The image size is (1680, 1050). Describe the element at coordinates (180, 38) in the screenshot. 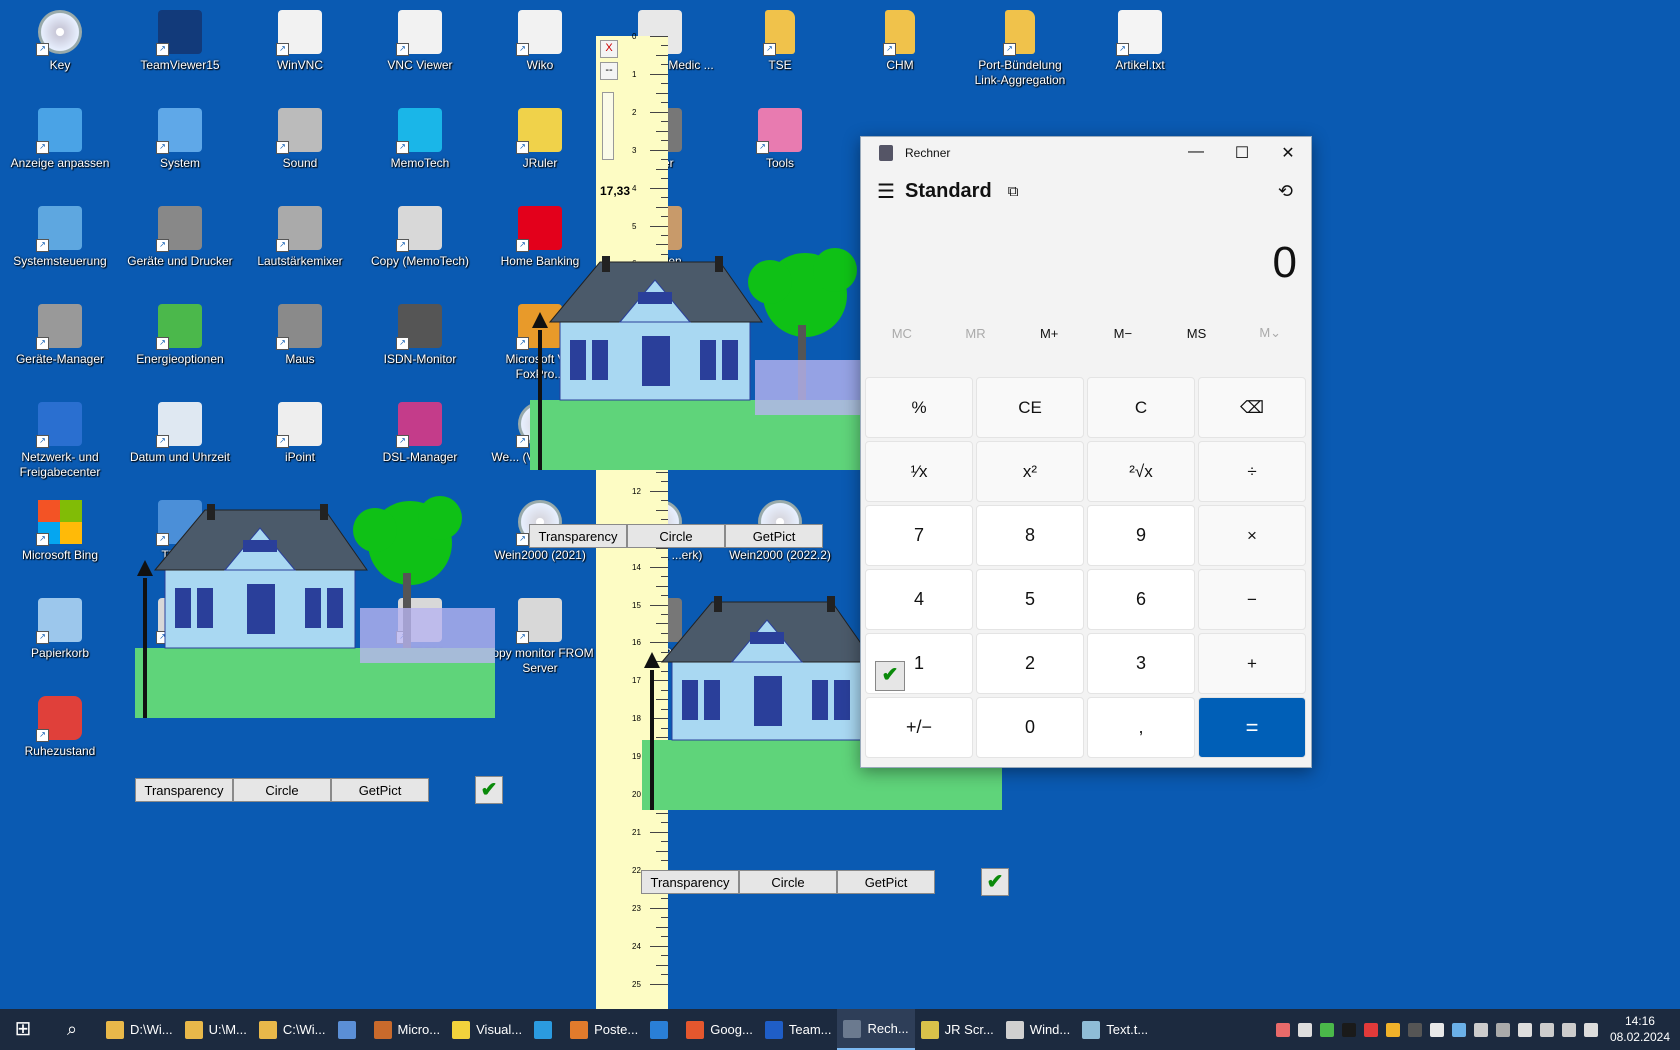

I see `desktop-icon: ↗ TeamViewer15` at that location.